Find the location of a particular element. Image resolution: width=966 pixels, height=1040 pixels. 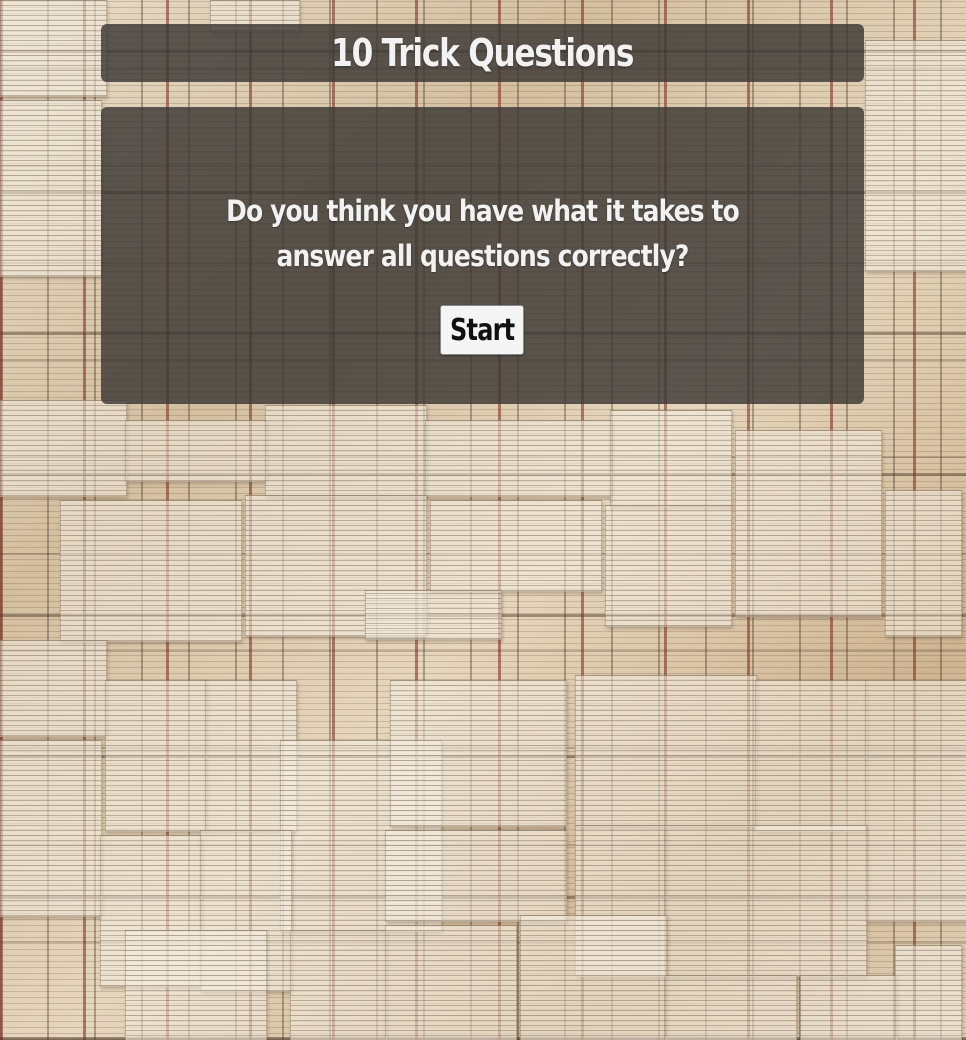

title-bar: 10 Trick Questions is located at coordinates (482, 53).